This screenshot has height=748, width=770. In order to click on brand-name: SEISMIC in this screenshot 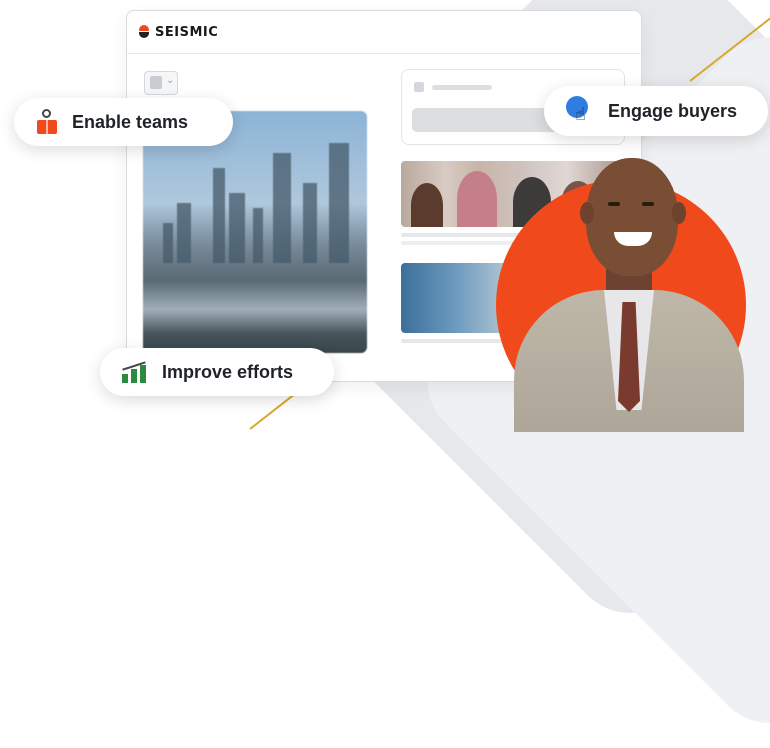, I will do `click(187, 32)`.